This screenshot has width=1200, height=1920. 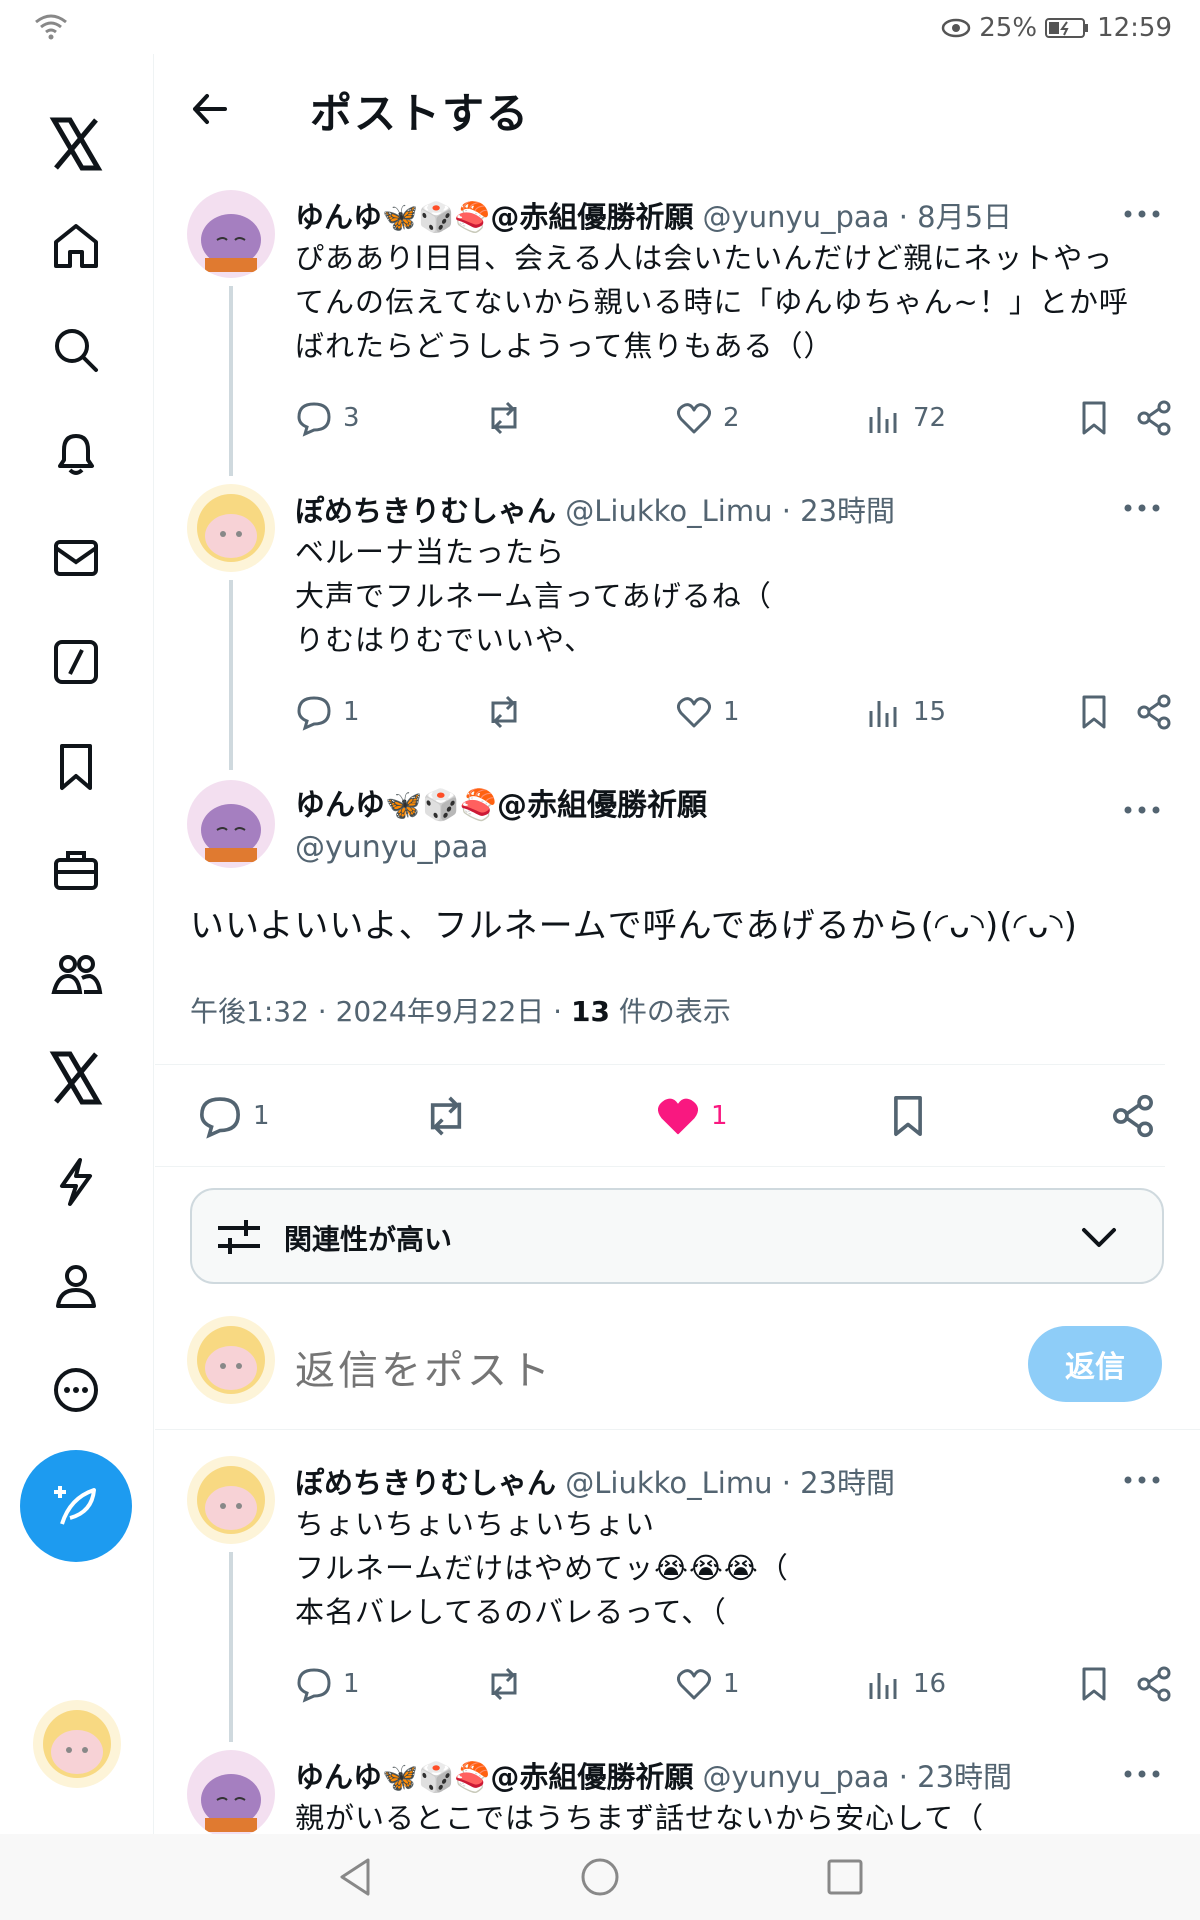 I want to click on back-triangle-icon, so click(x=355, y=1877).